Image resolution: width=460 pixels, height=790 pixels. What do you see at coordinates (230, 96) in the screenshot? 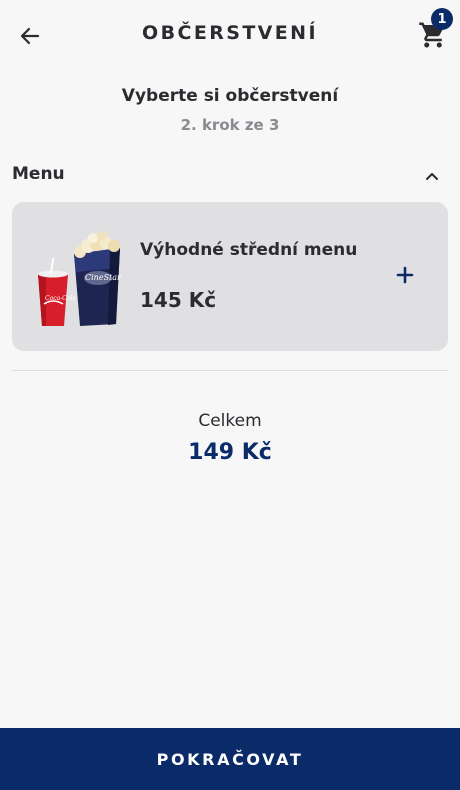
I see `step-title: Vyberte si občerstvení` at bounding box center [230, 96].